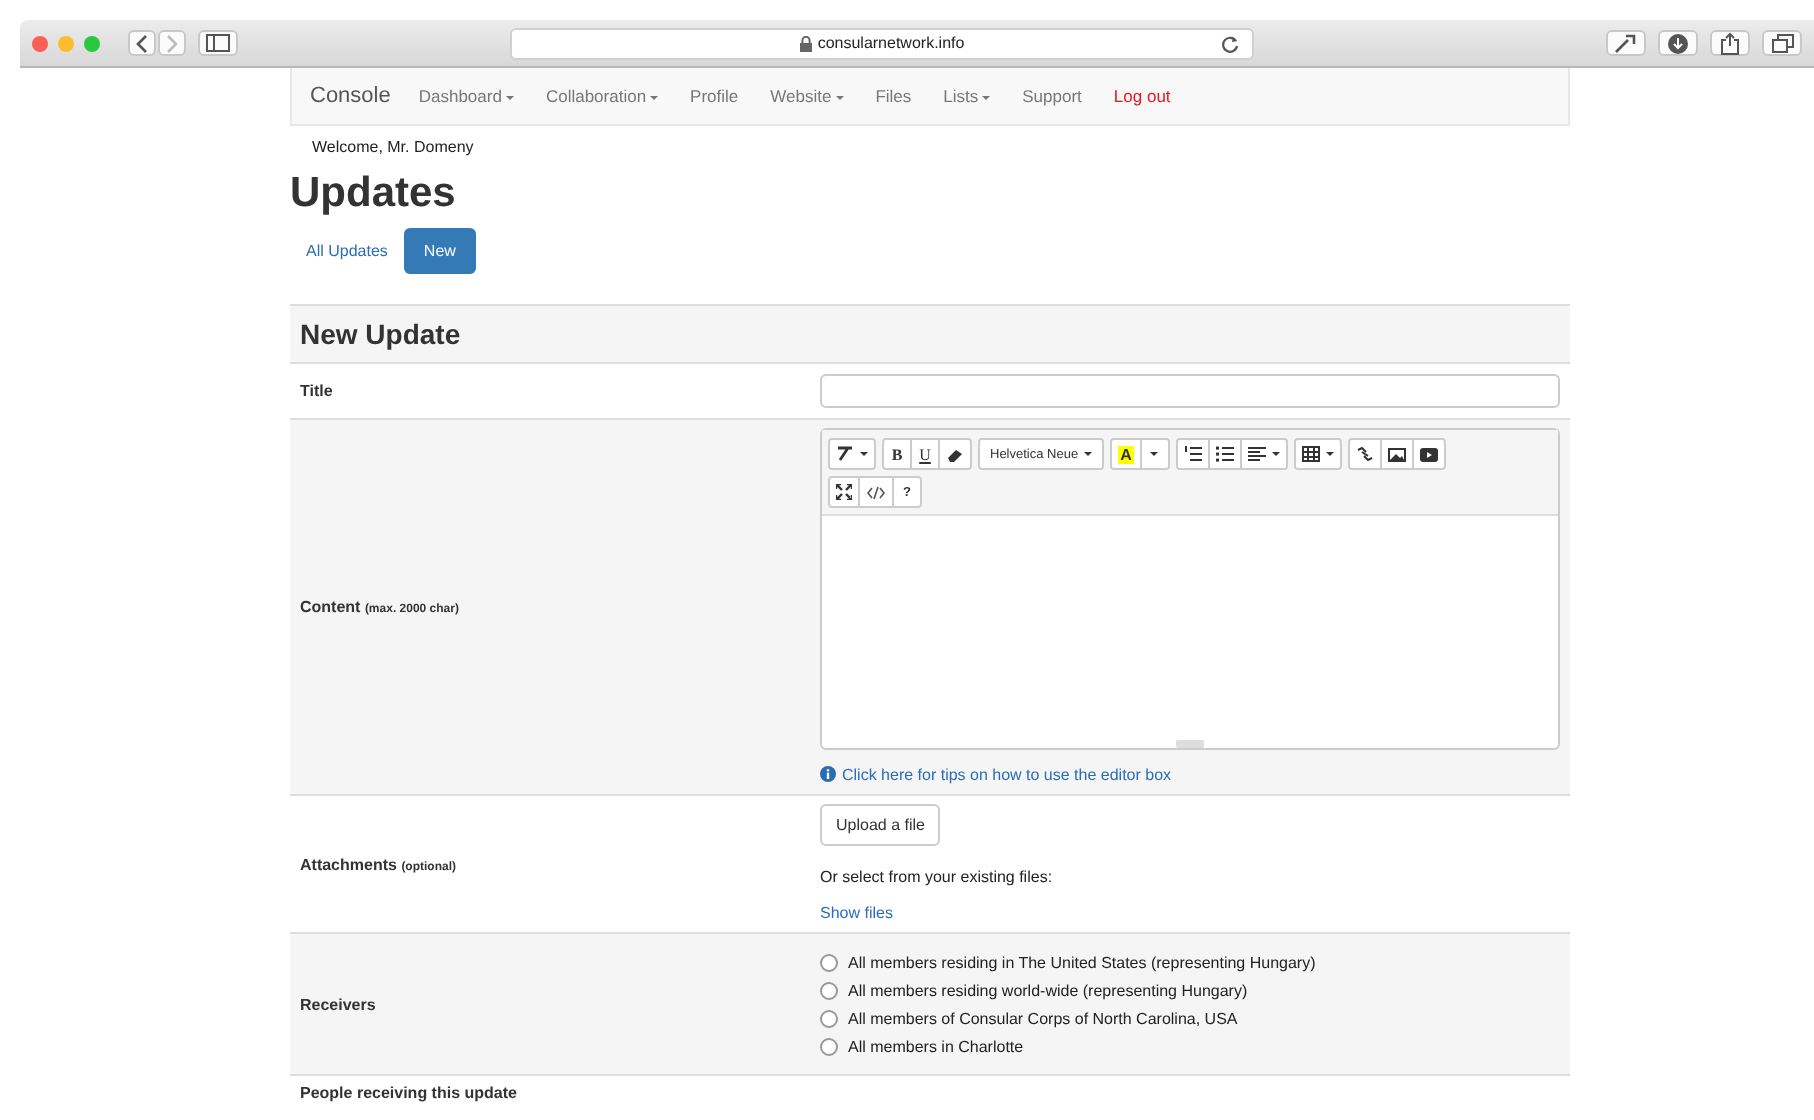 Image resolution: width=1814 pixels, height=1120 pixels. I want to click on expand-icon, so click(844, 492).